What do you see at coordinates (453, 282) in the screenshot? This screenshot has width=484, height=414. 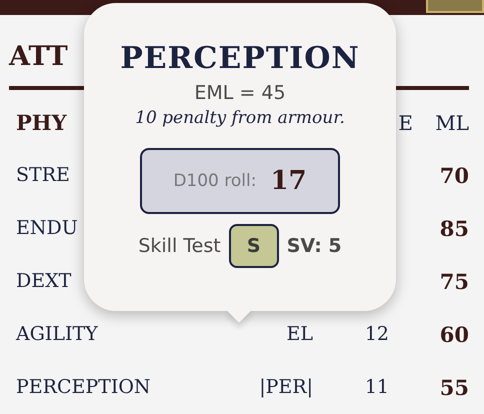 I see `mastery-level: 75` at bounding box center [453, 282].